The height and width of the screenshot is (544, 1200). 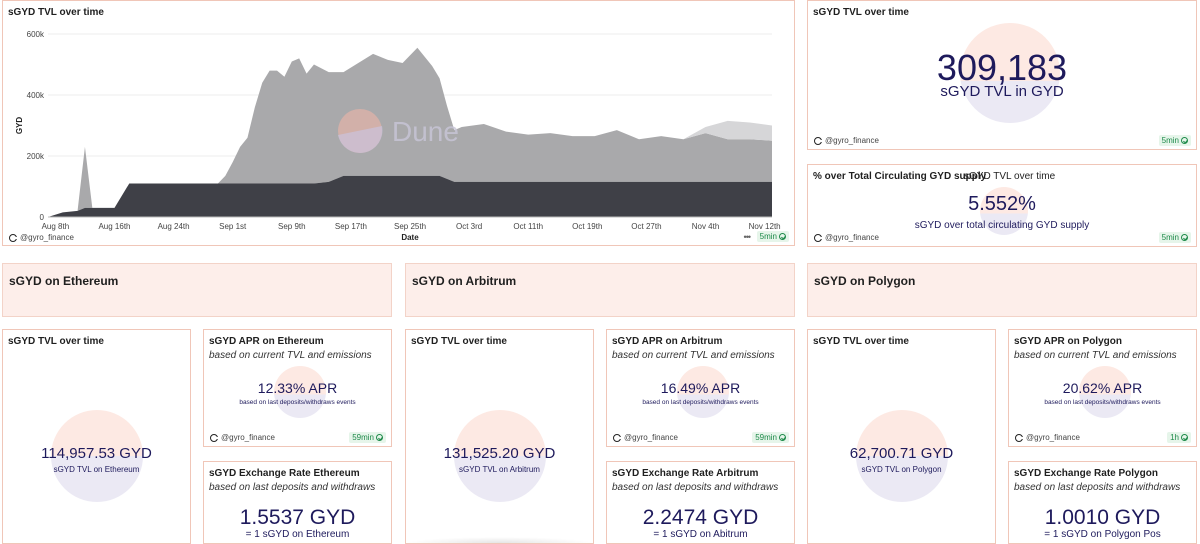 What do you see at coordinates (901, 469) in the screenshot?
I see `poly-tvl-label: sGYD TVL on Polygon` at bounding box center [901, 469].